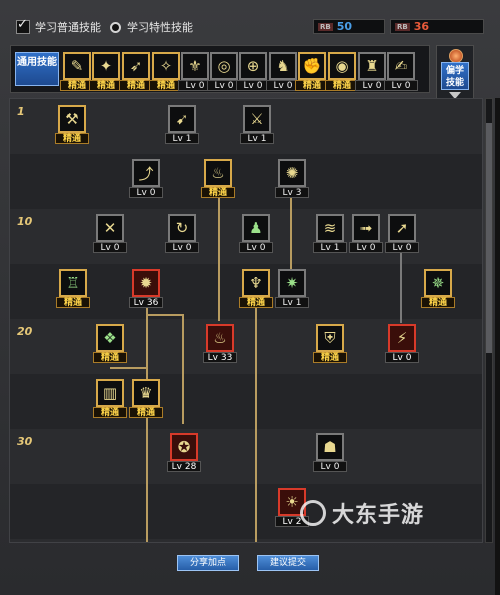 This screenshot has height=595, width=500. I want to click on green-star-icon: ✷, so click(292, 283).